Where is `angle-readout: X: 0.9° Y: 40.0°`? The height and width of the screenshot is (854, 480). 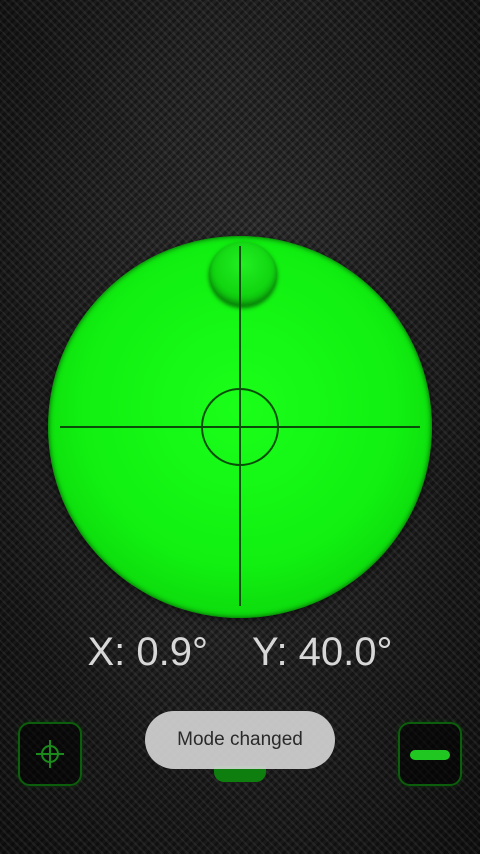
angle-readout: X: 0.9° Y: 40.0° is located at coordinates (240, 652).